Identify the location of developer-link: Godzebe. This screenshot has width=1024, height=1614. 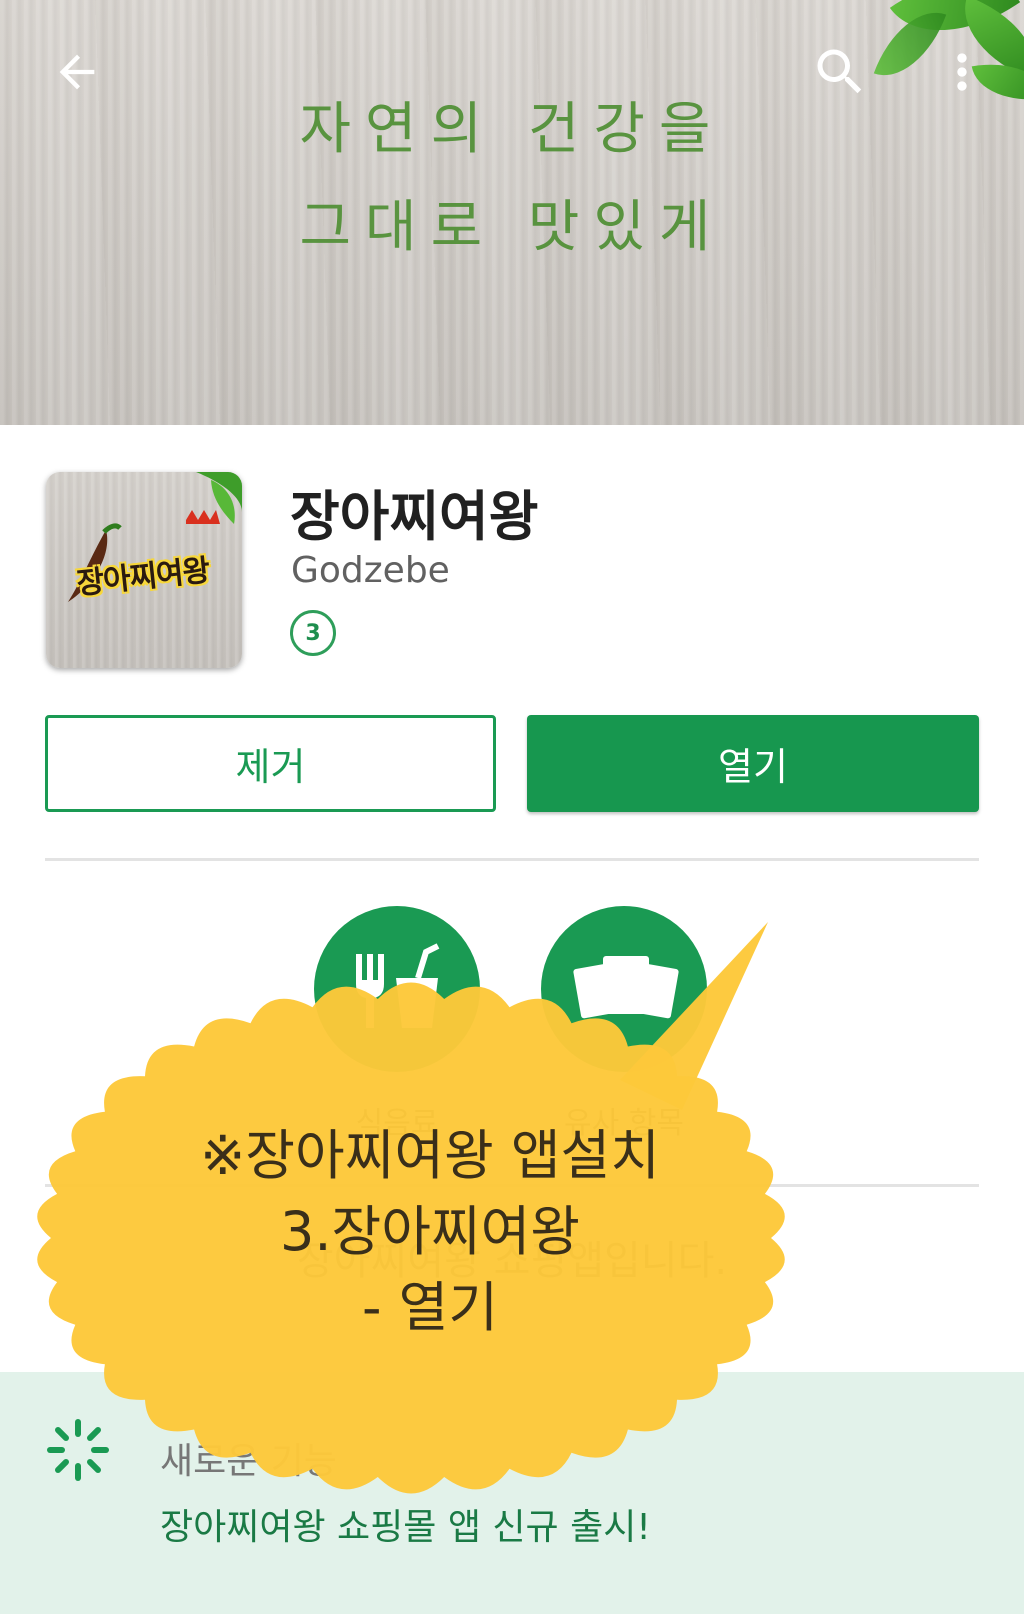
(370, 570).